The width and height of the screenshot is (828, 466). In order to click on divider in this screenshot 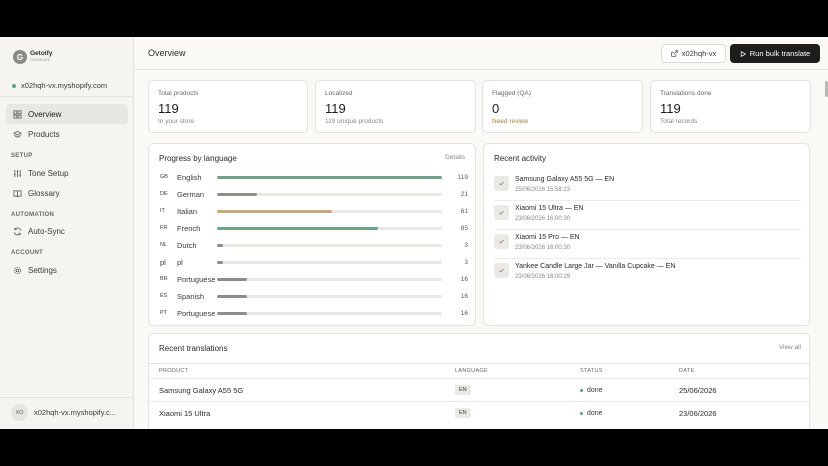, I will do `click(66, 397)`.